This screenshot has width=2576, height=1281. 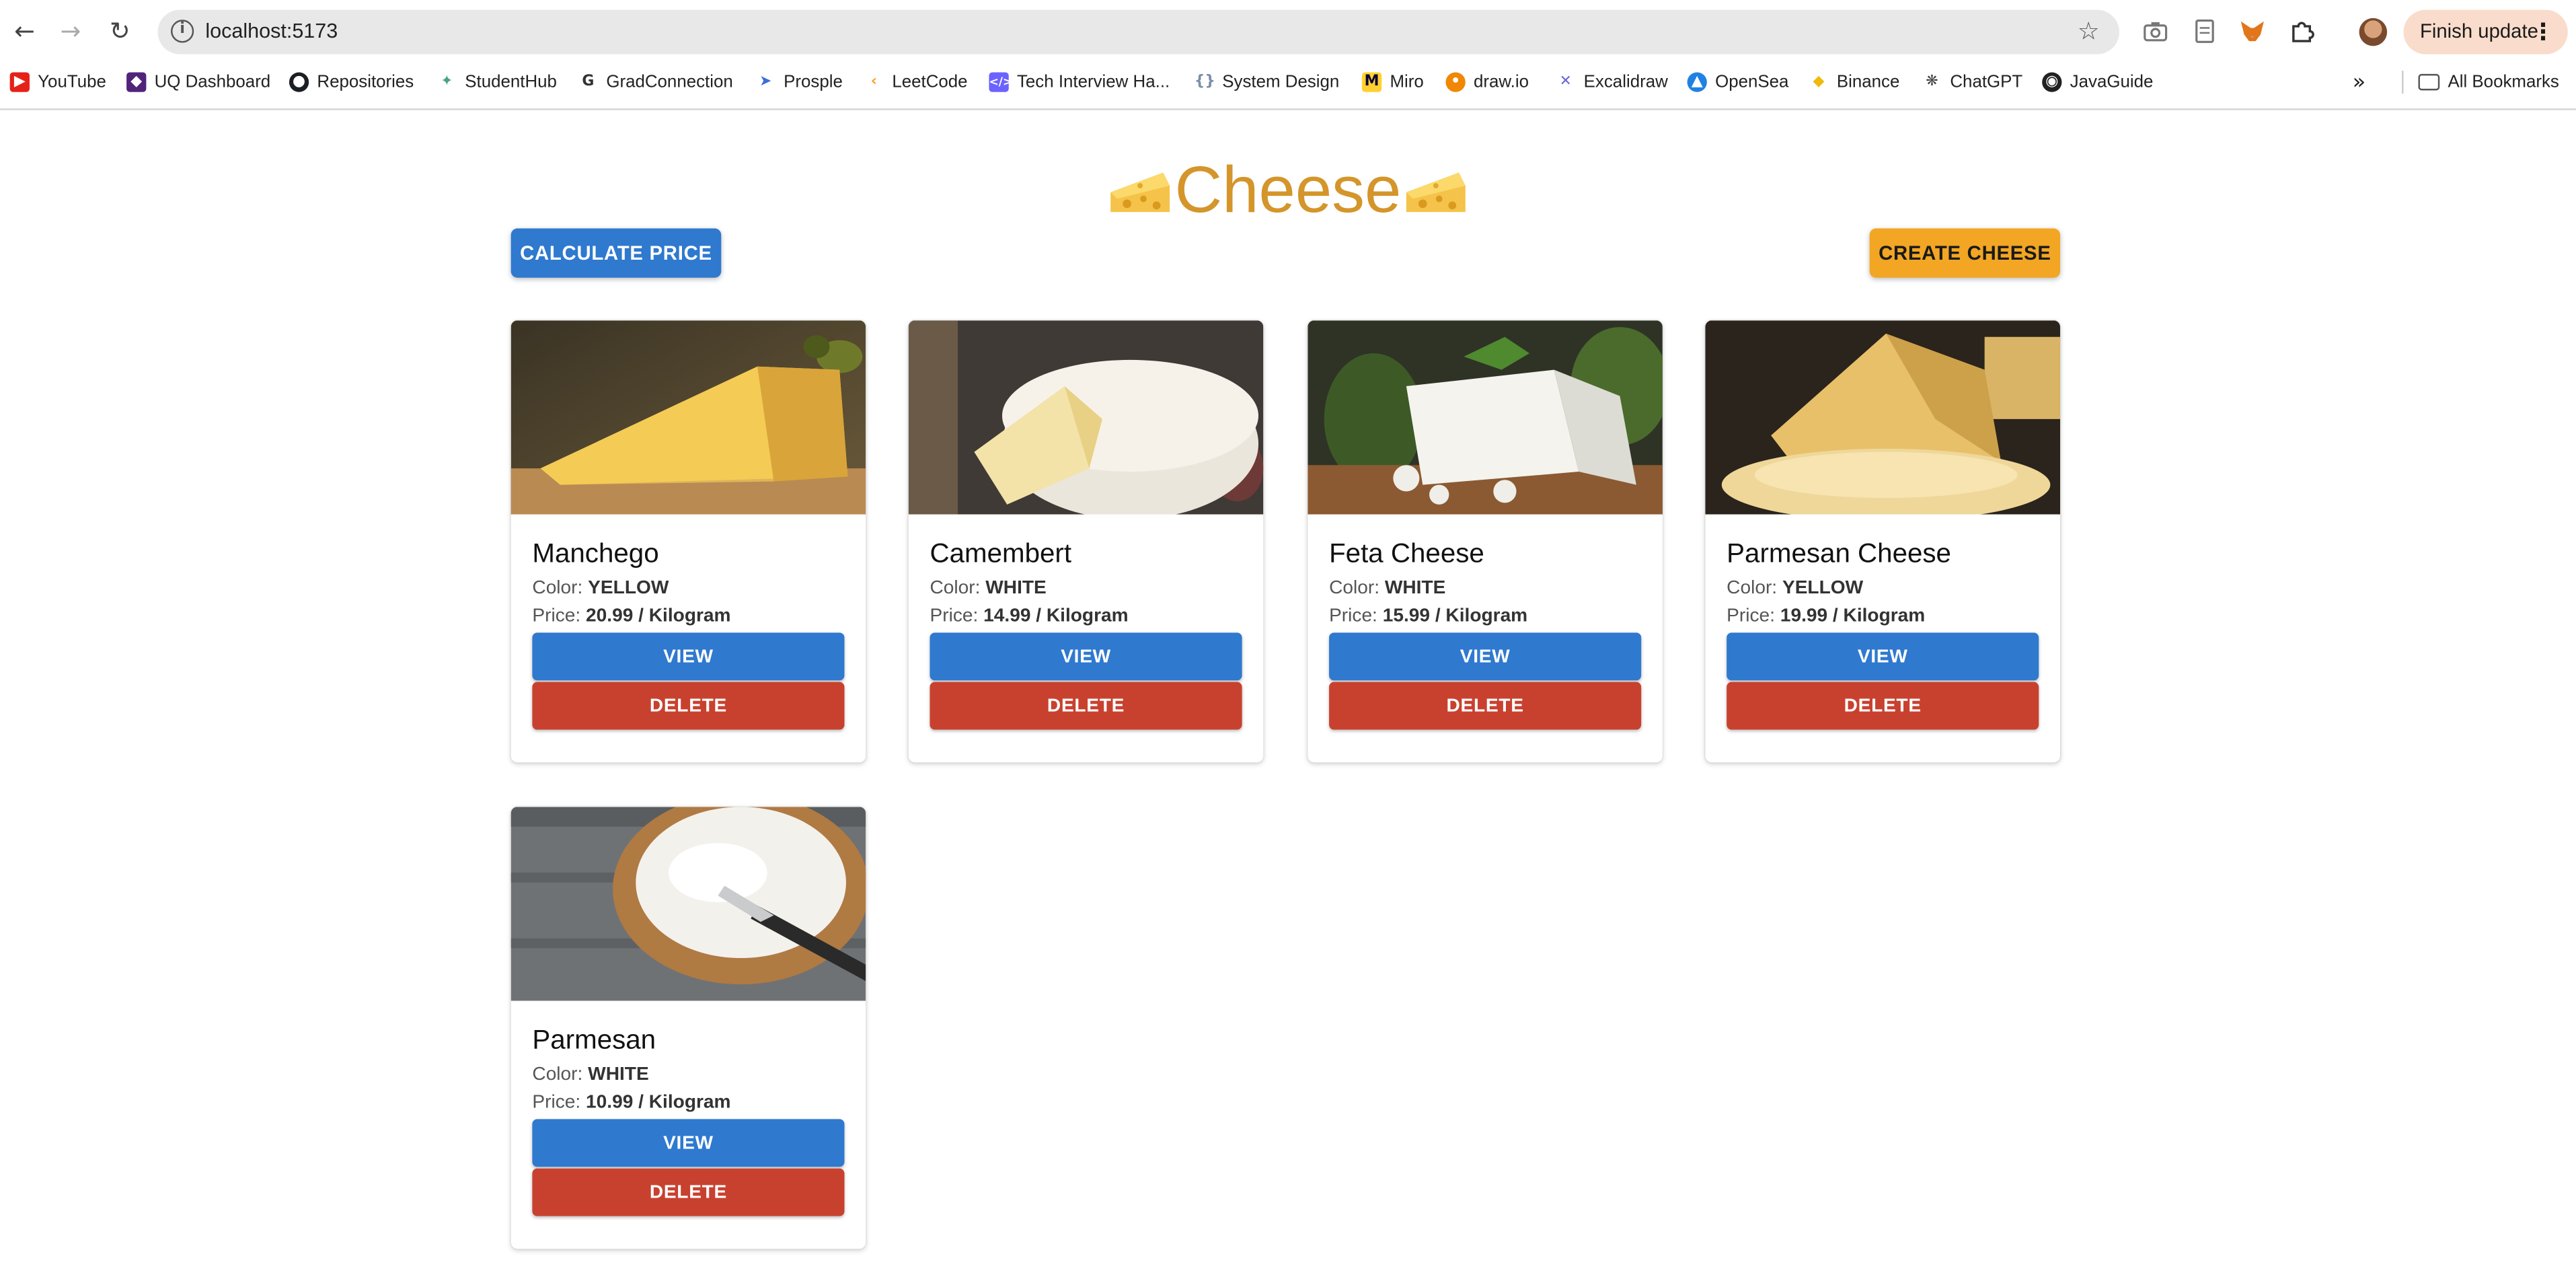 I want to click on drawio-icon: •, so click(x=1455, y=82).